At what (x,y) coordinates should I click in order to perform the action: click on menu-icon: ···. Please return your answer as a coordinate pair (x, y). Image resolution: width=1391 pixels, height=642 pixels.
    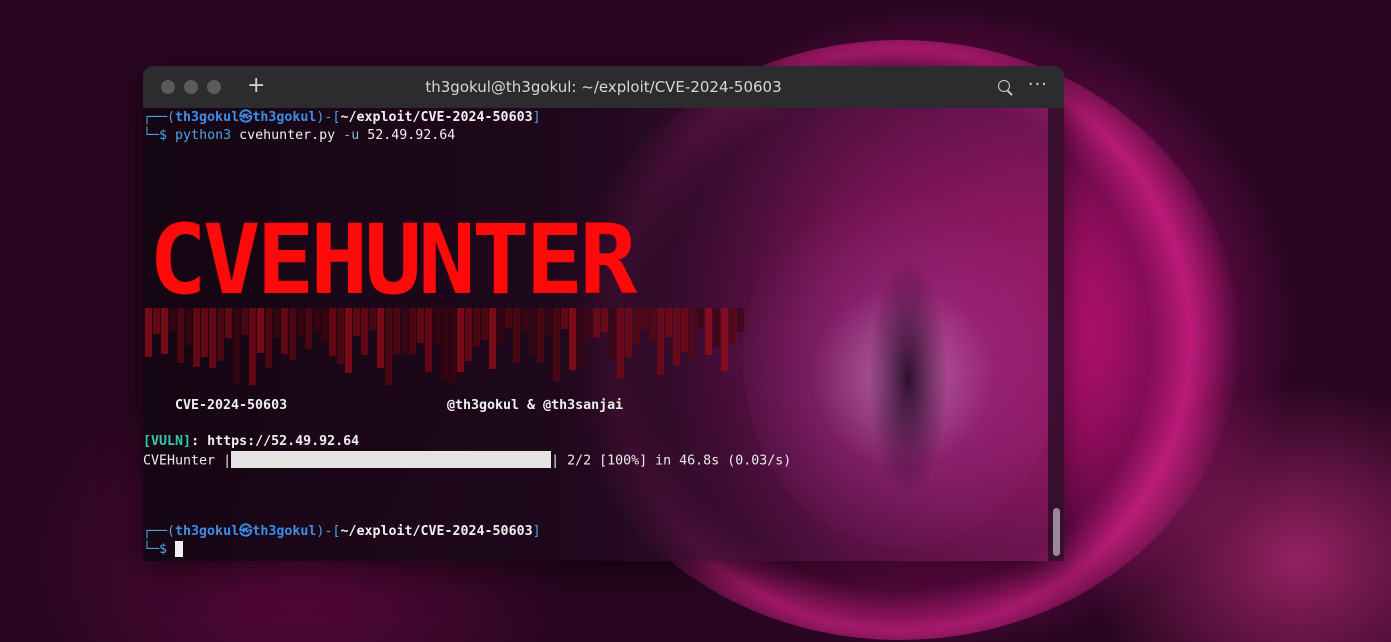
    Looking at the image, I should click on (1038, 84).